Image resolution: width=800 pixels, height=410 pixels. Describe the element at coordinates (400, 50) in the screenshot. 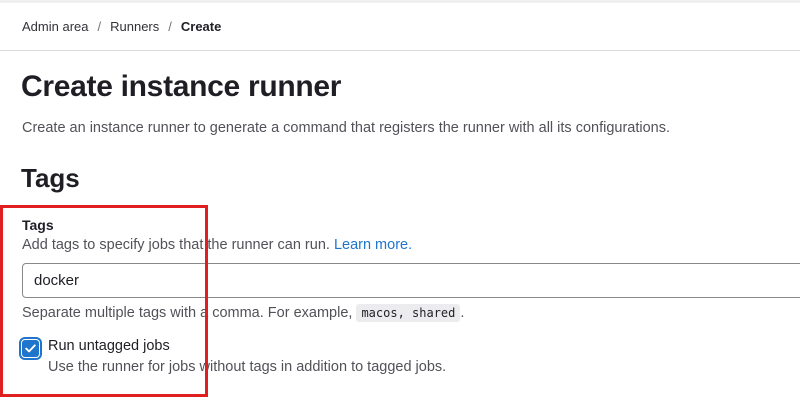

I see `header-divider` at that location.